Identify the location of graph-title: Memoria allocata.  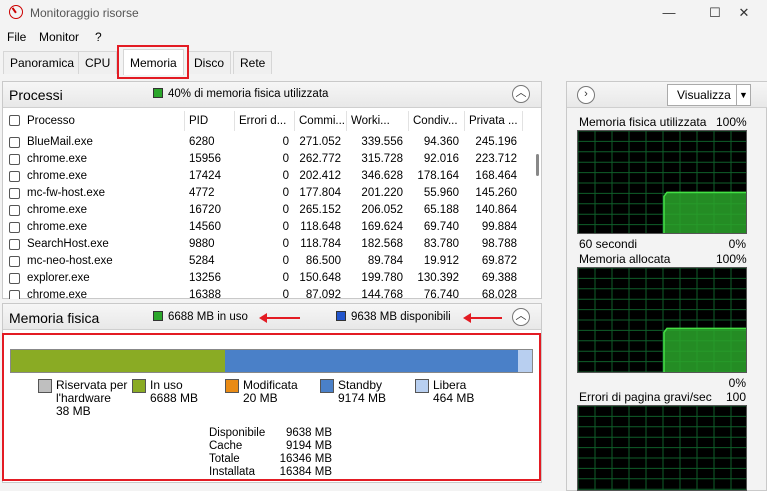
(625, 259).